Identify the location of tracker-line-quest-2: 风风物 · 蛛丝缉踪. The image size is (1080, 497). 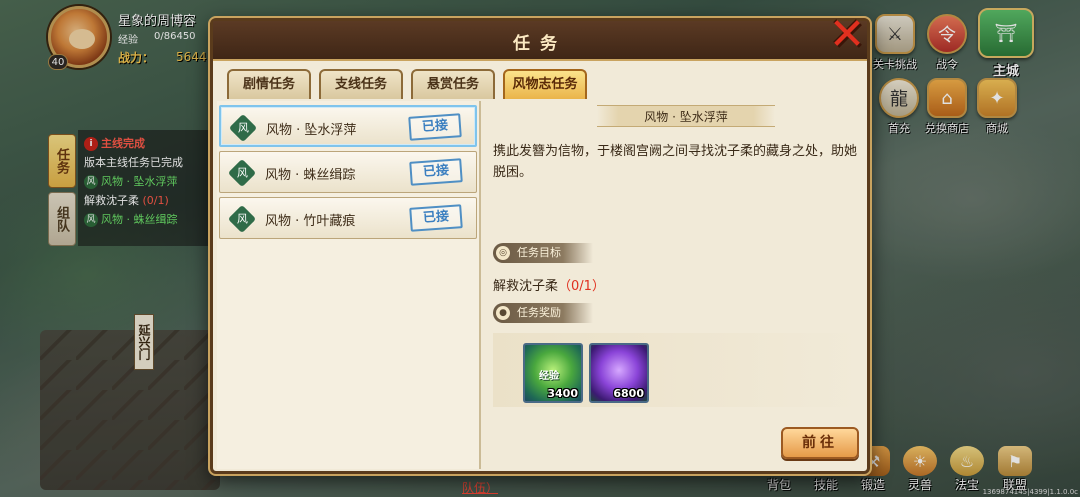
(144, 219).